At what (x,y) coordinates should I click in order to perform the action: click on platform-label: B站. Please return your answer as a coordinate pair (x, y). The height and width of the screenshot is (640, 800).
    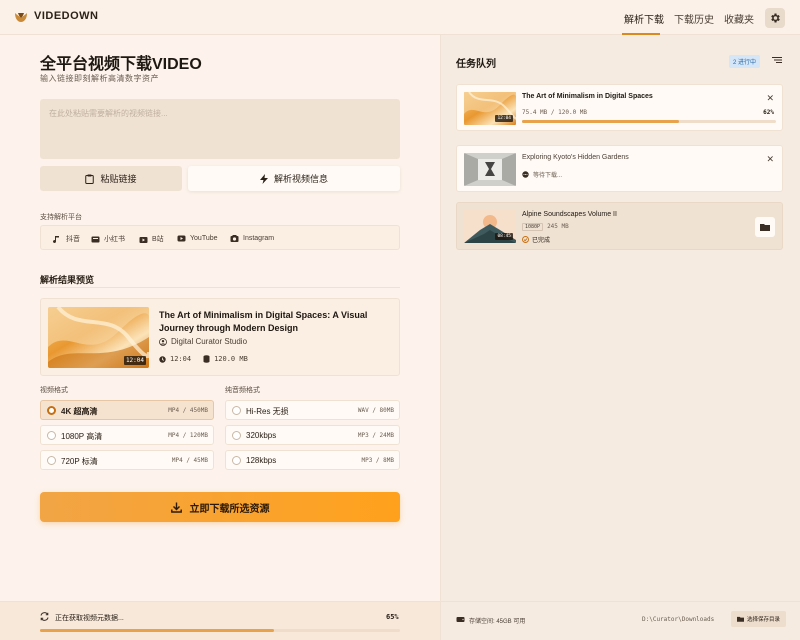
    Looking at the image, I should click on (158, 239).